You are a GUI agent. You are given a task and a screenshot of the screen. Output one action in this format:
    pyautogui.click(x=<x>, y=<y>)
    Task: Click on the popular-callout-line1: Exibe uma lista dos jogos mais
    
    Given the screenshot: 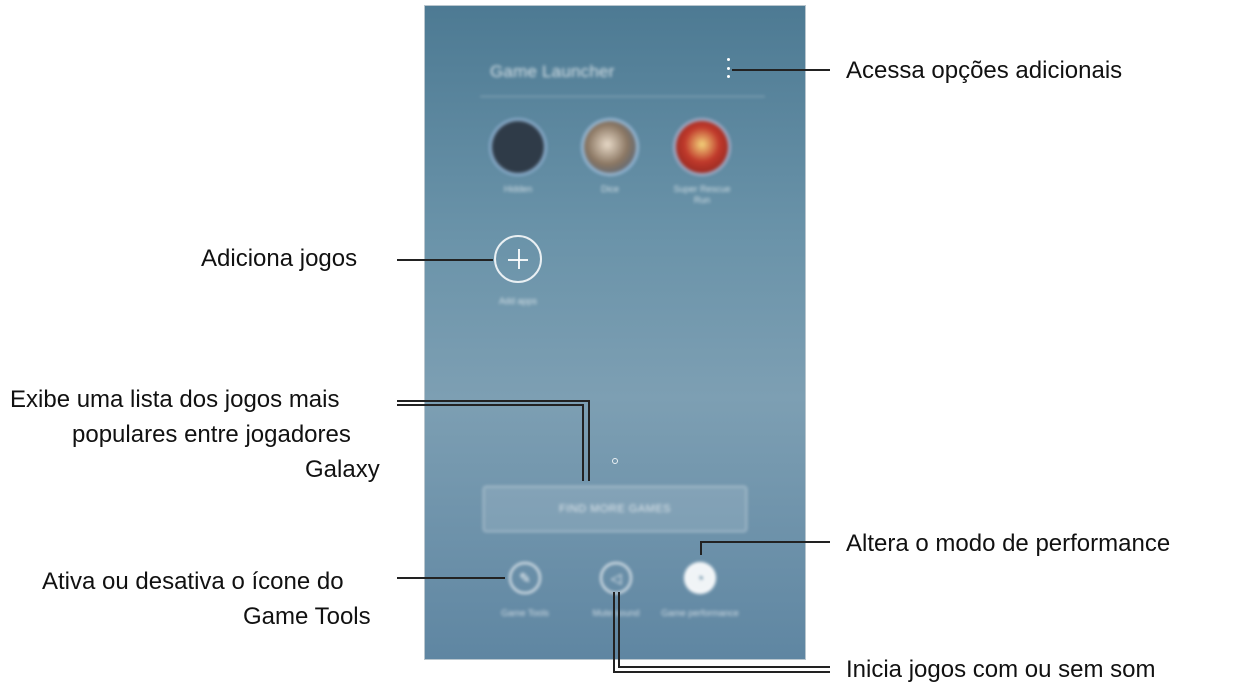 What is the action you would take?
    pyautogui.click(x=175, y=399)
    